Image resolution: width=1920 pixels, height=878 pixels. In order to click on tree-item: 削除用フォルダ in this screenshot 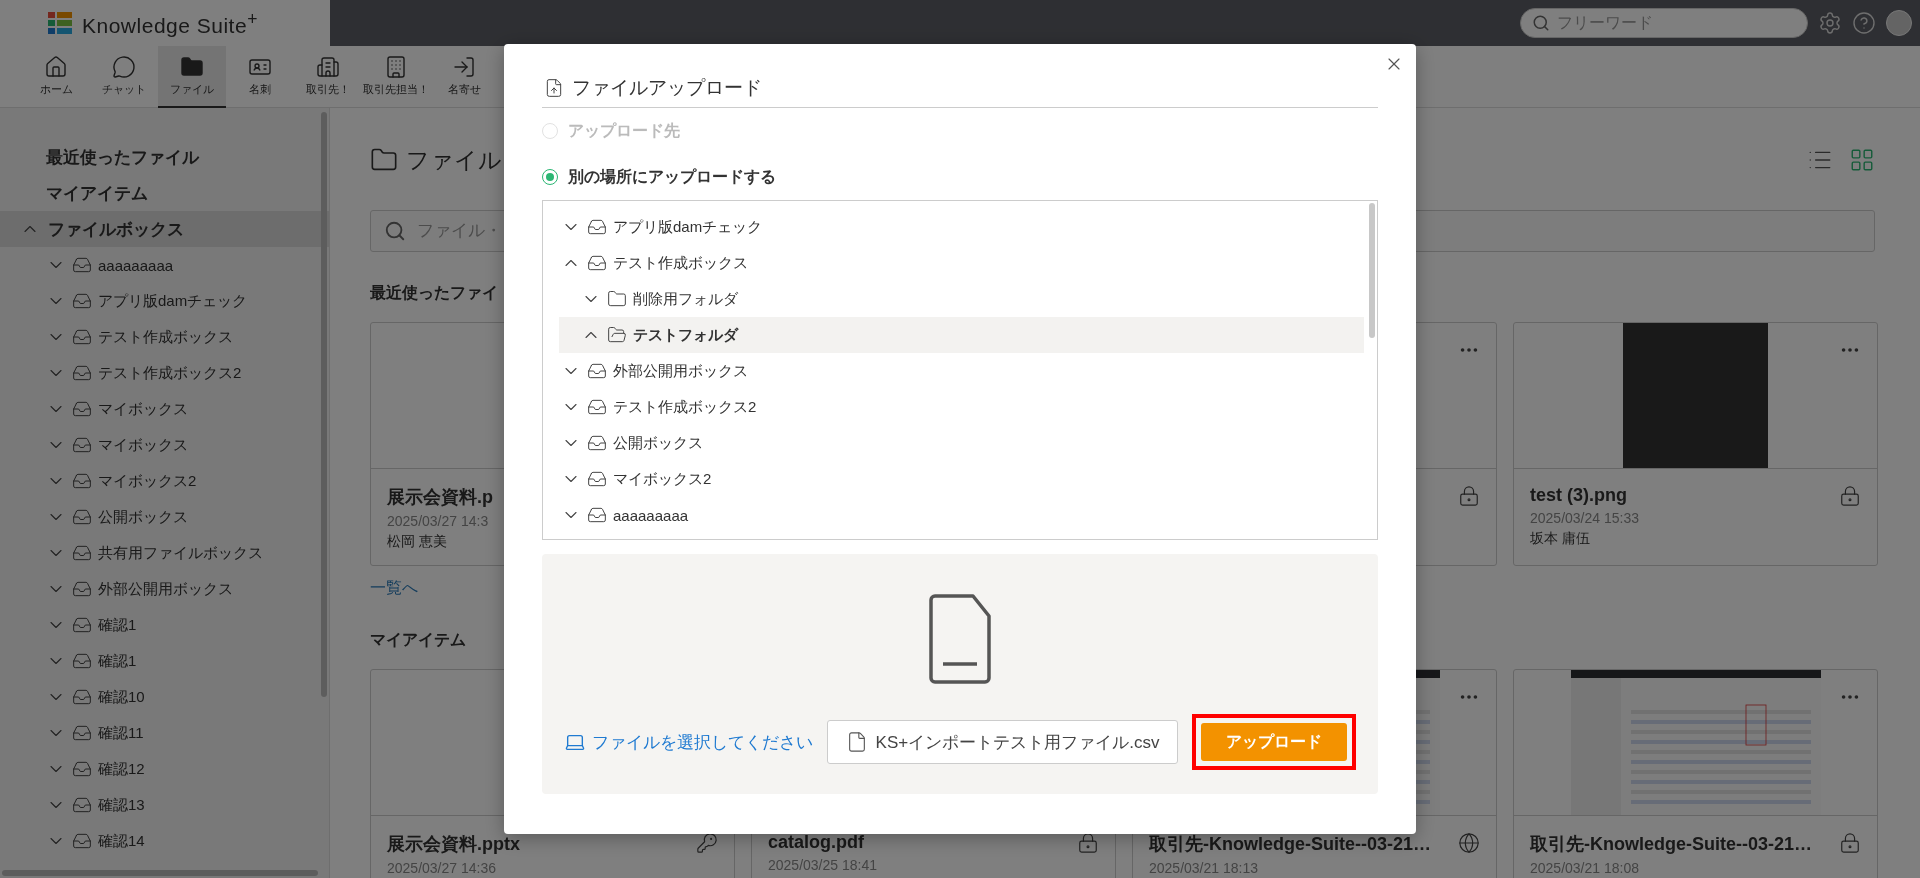, I will do `click(961, 299)`.